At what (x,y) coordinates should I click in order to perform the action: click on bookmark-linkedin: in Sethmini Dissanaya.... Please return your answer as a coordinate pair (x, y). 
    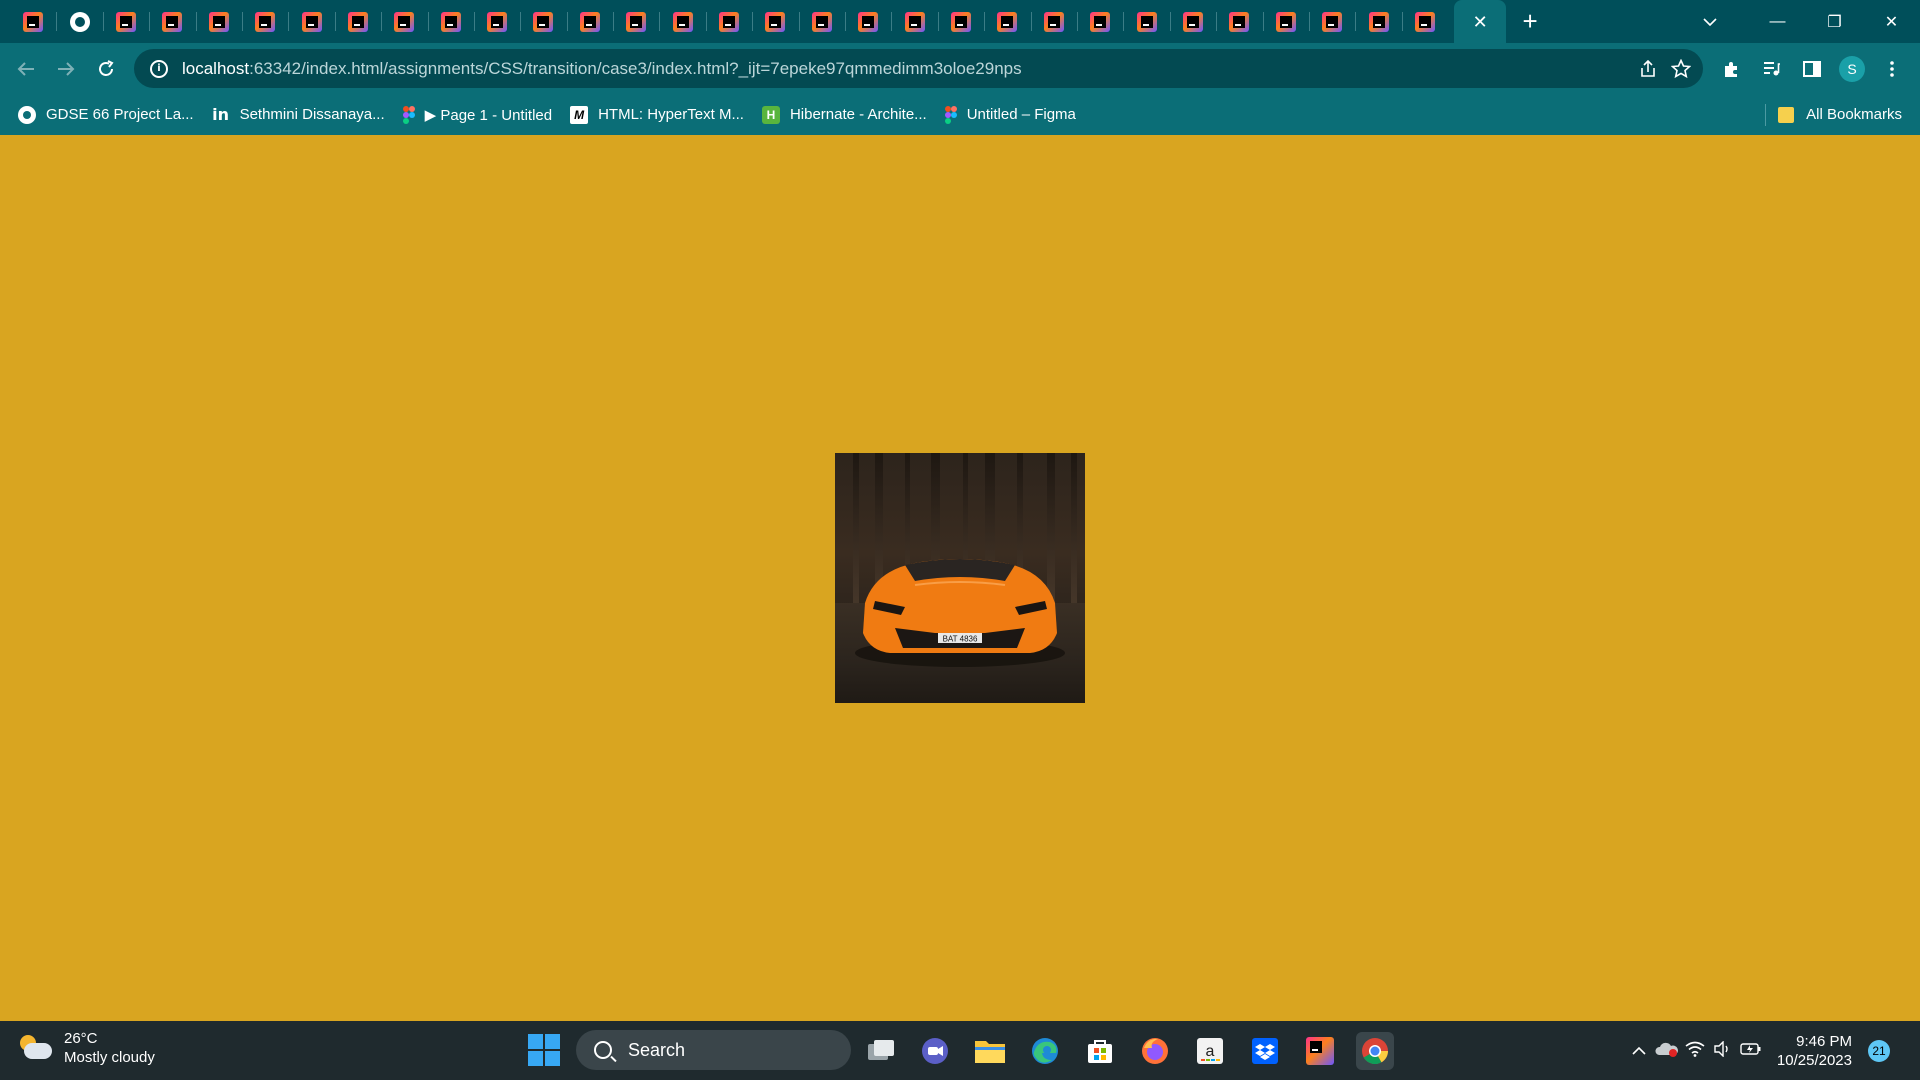
    Looking at the image, I should click on (298, 114).